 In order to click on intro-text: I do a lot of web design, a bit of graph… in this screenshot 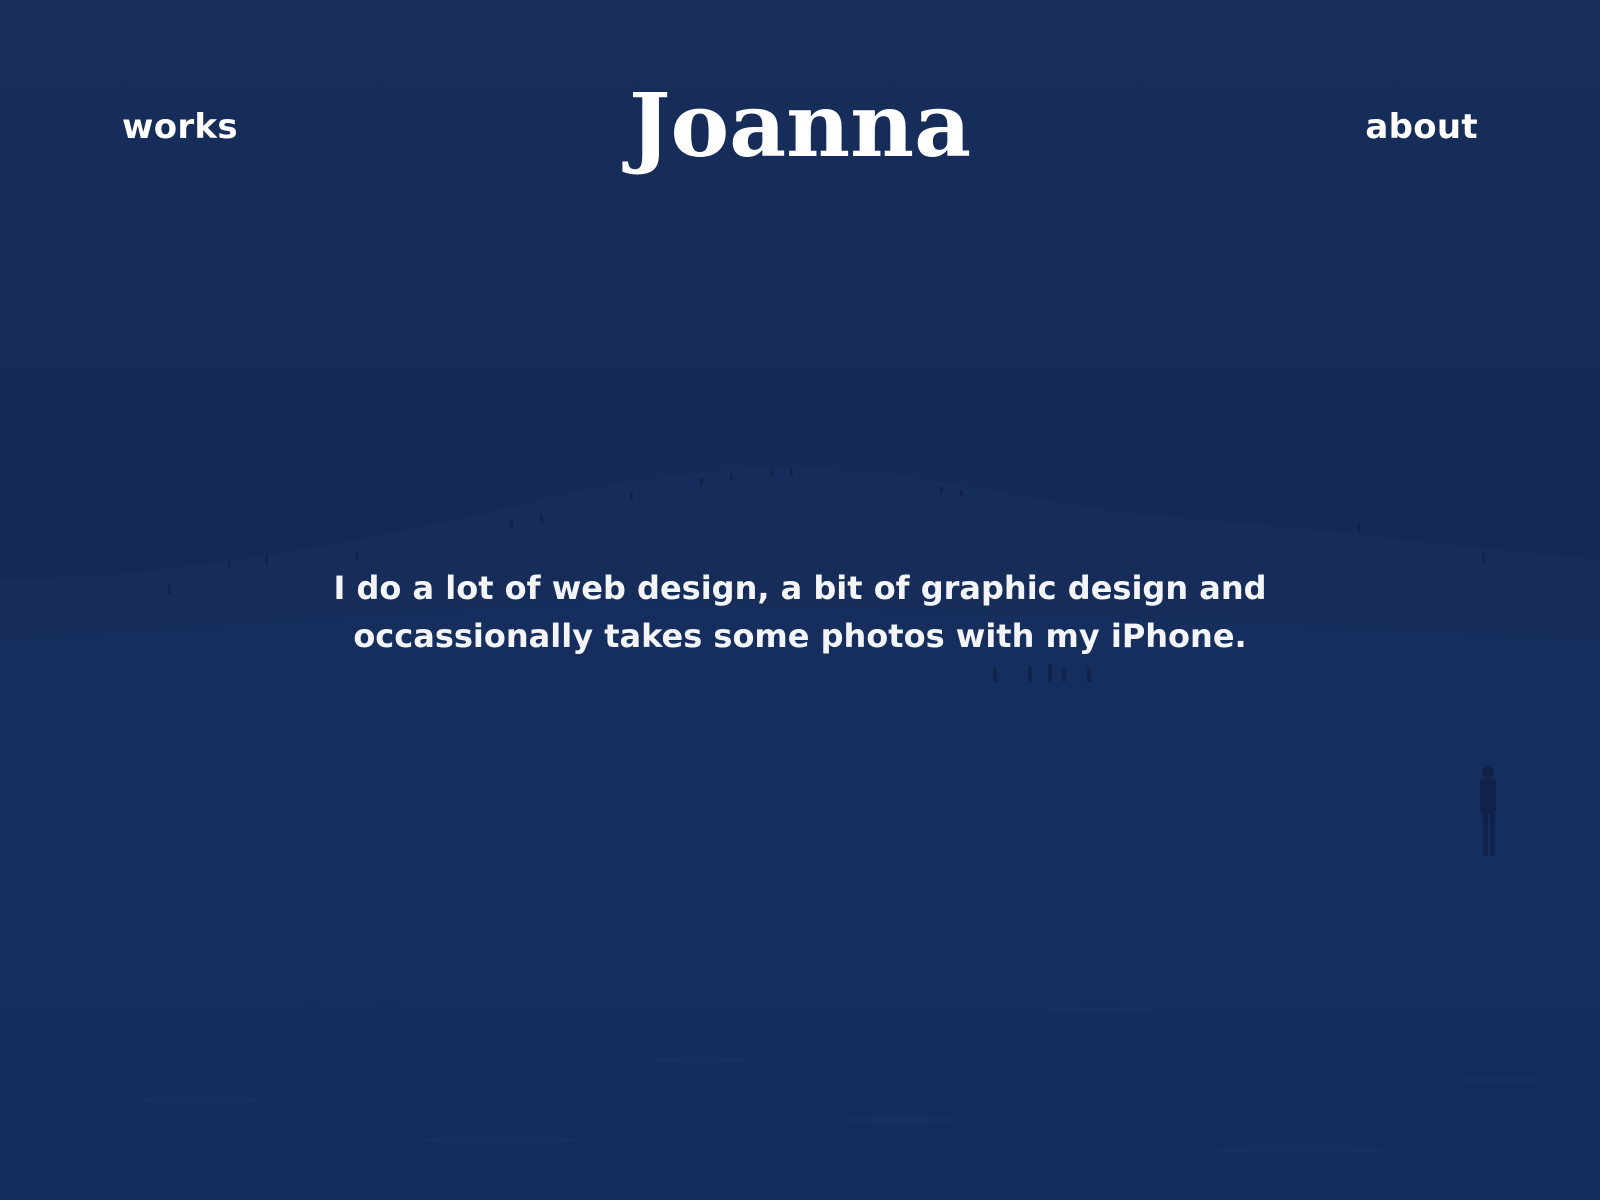, I will do `click(800, 612)`.